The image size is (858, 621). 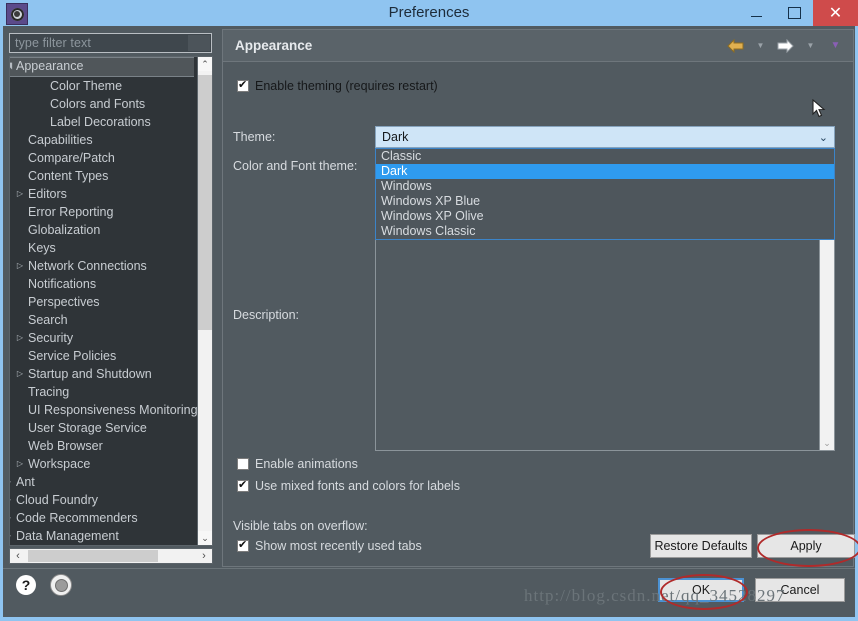 I want to click on watermark-text: http://blog.csdn.net/qq_34528297, so click(x=655, y=595).